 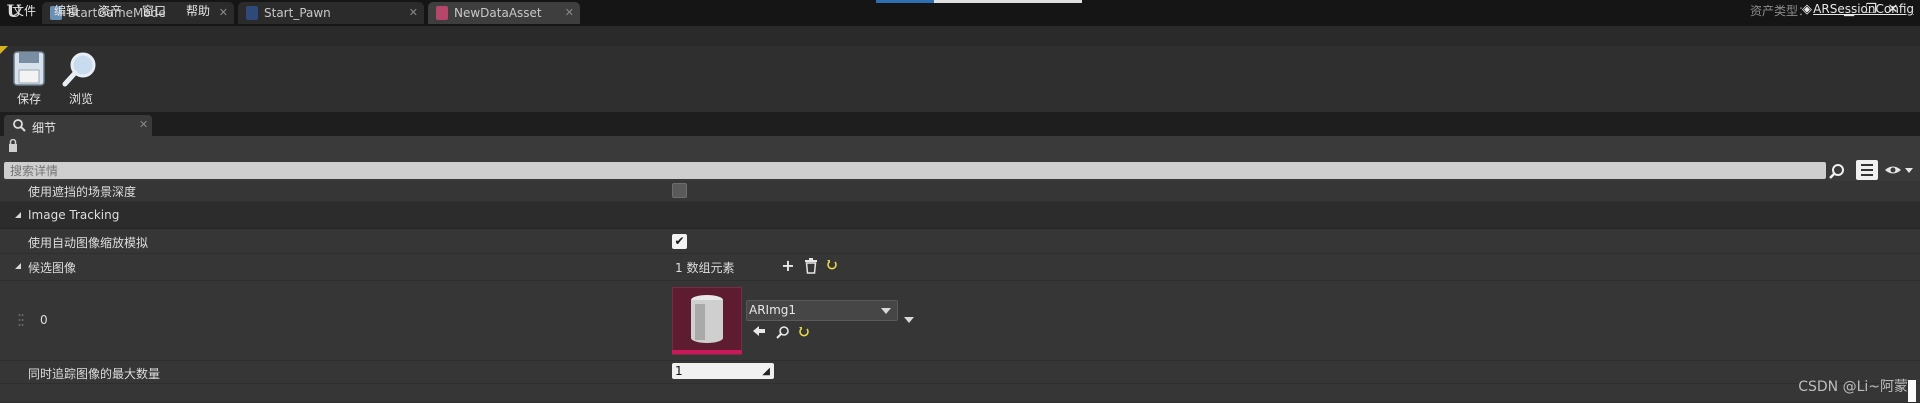 I want to click on tab-details, so click(x=78, y=125).